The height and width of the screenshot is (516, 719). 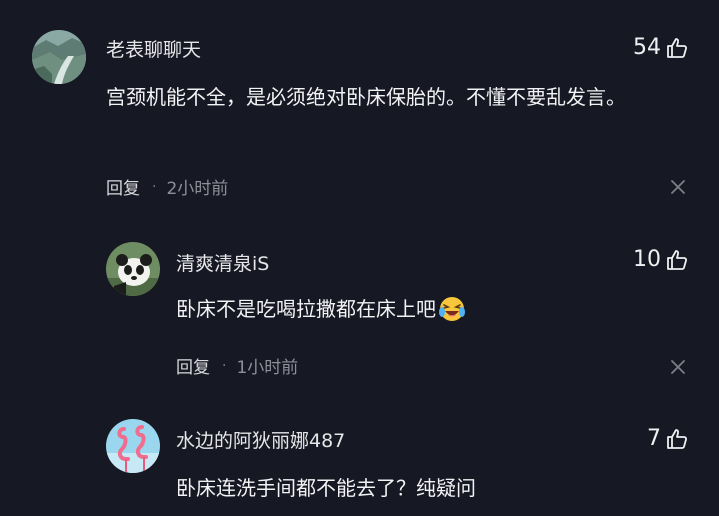 What do you see at coordinates (222, 262) in the screenshot?
I see `comment-username: 清爽清泉iS` at bounding box center [222, 262].